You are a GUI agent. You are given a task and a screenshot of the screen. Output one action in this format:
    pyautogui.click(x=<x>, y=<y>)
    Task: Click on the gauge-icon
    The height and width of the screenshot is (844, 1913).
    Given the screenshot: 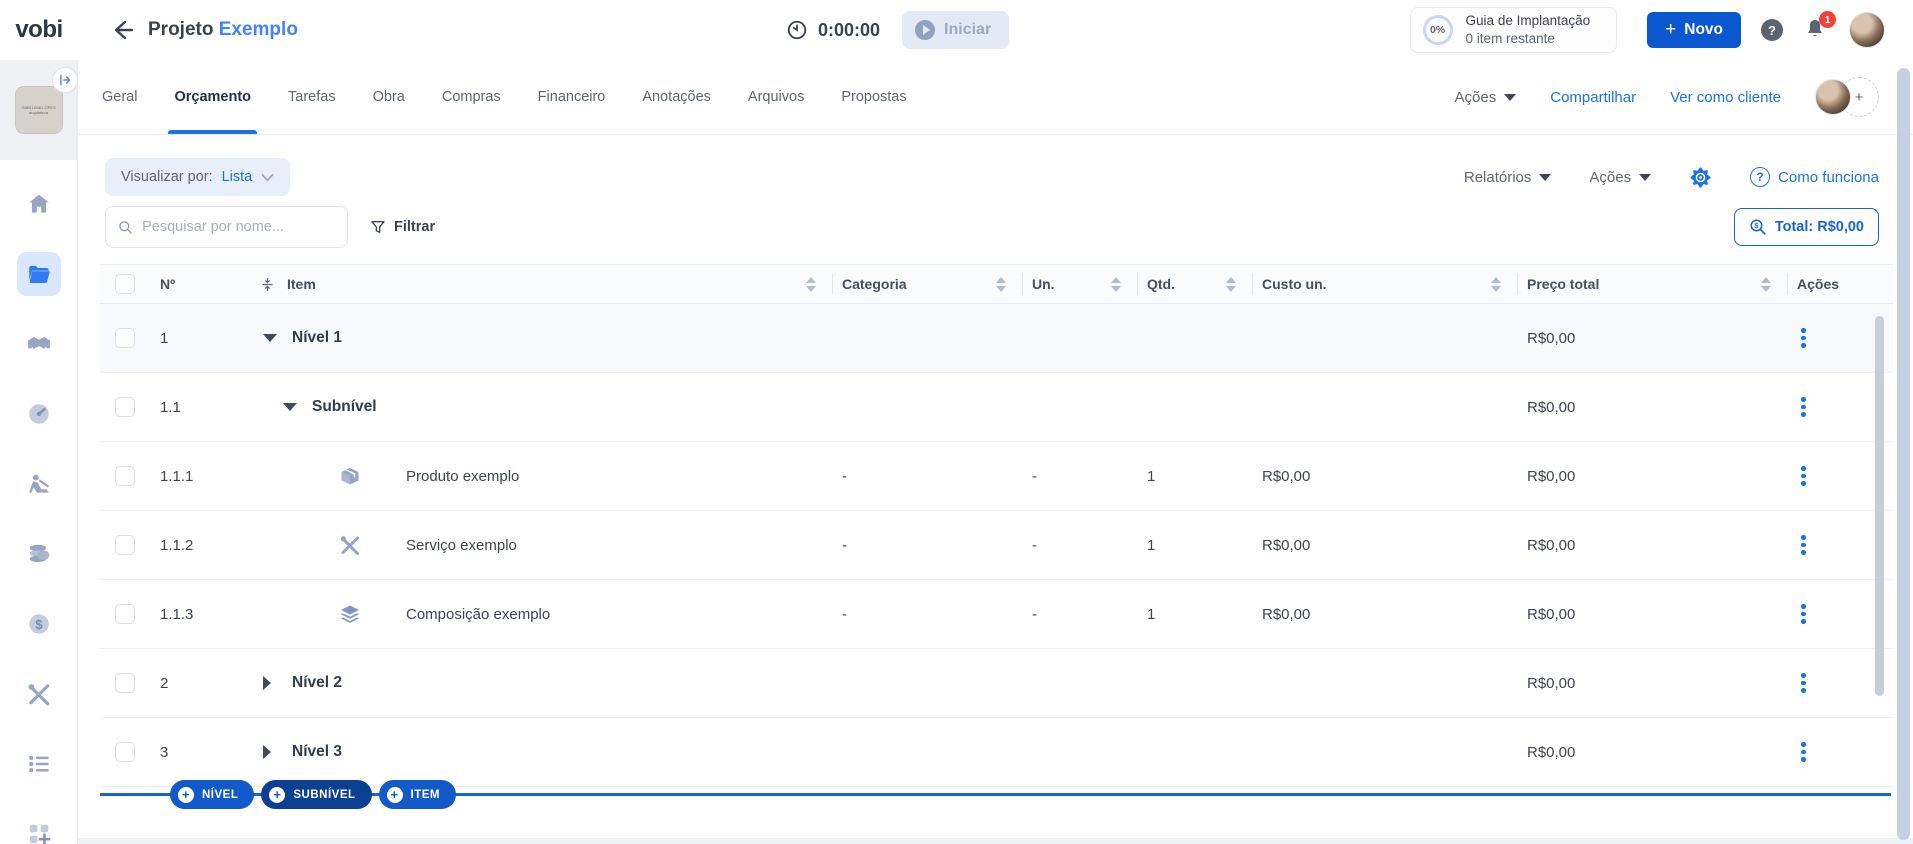 What is the action you would take?
    pyautogui.click(x=39, y=414)
    